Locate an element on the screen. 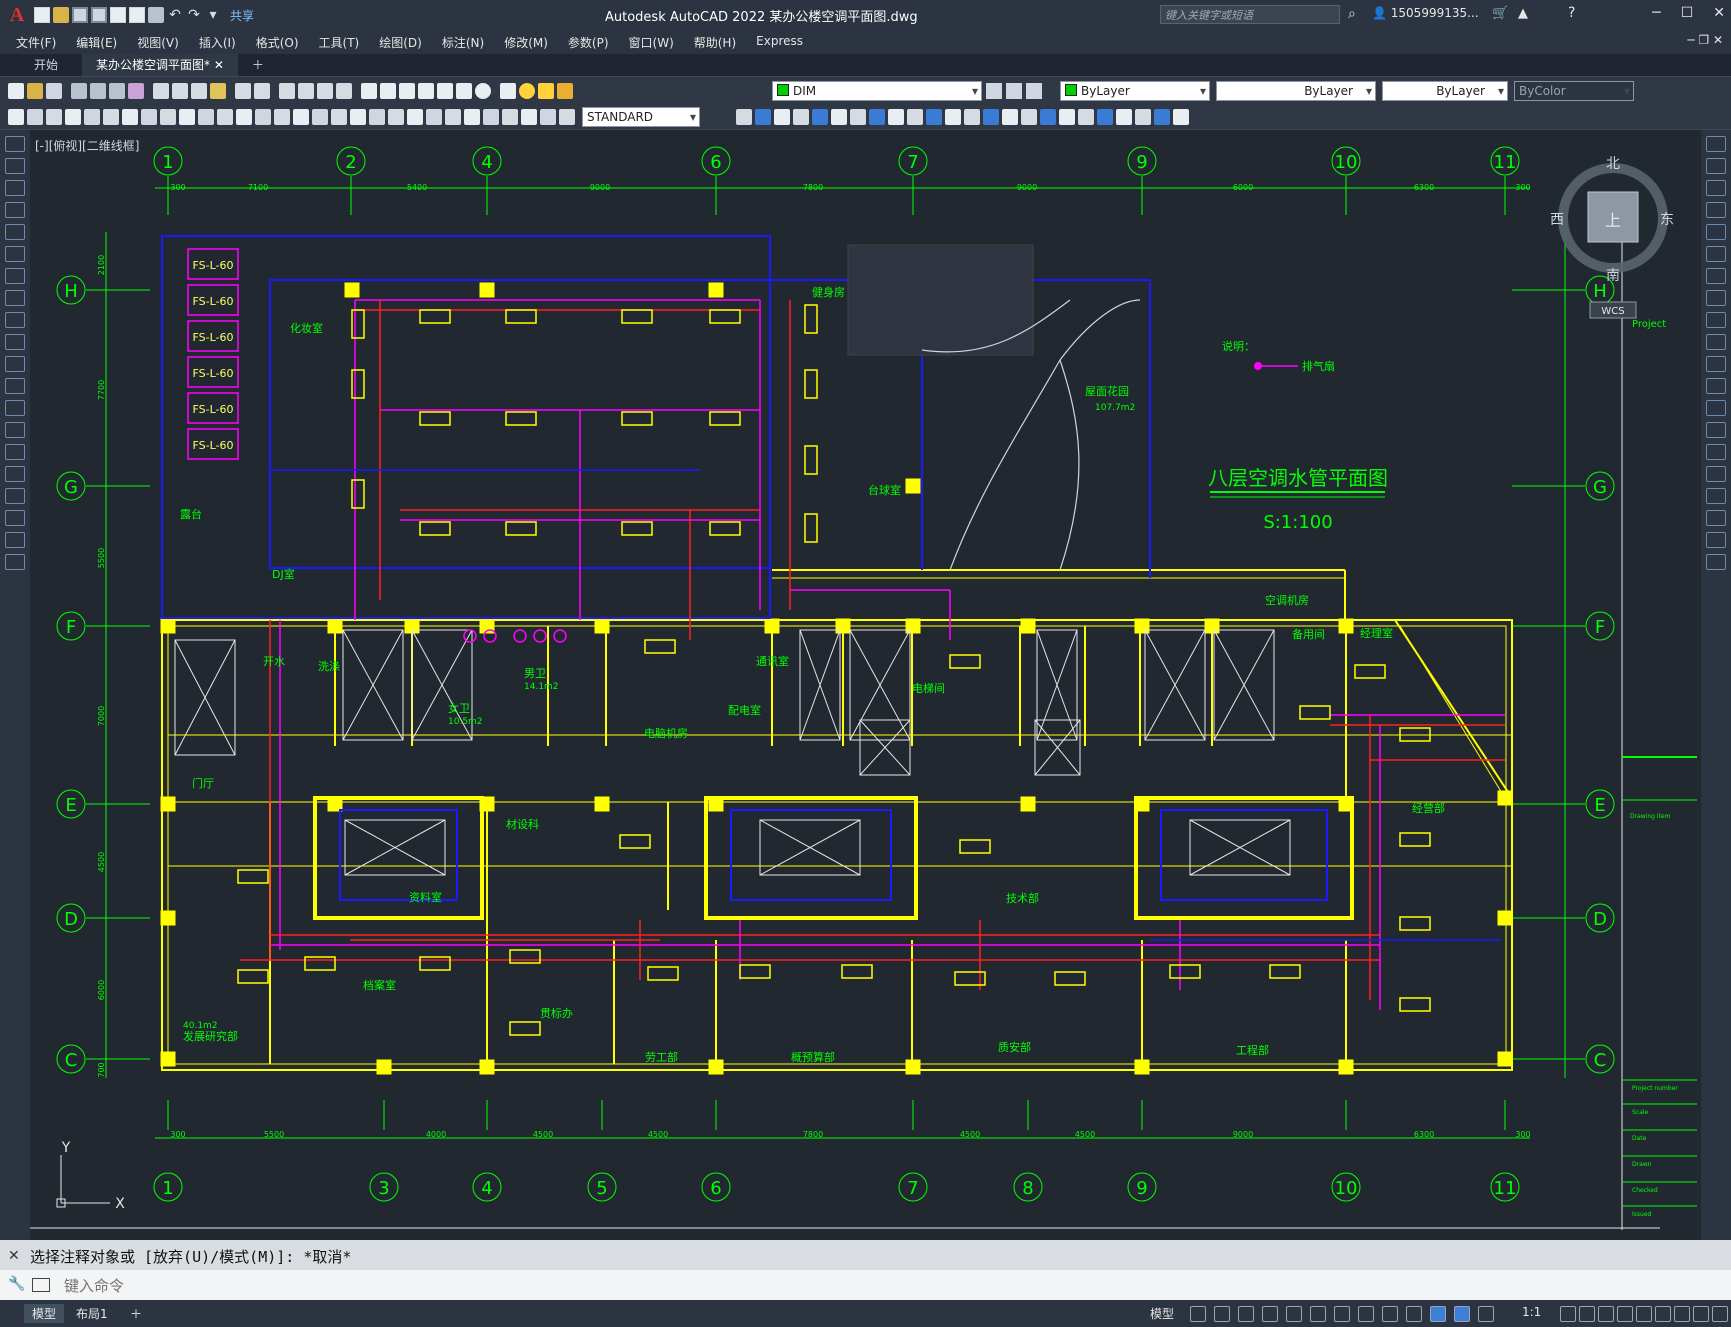 The height and width of the screenshot is (1327, 1731). edit-tool-3-icon is located at coordinates (1716, 210).